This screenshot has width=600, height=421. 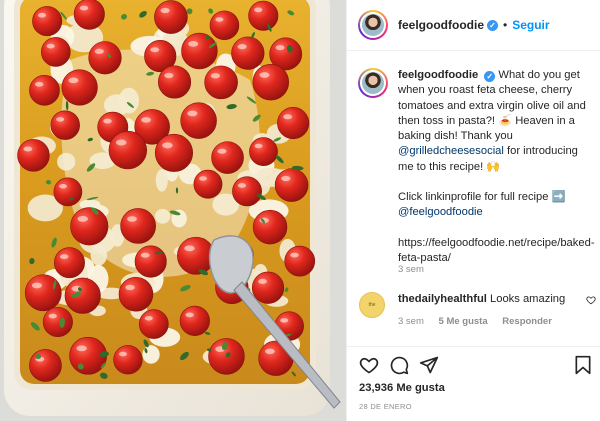 I want to click on author-username: feelgoodfoodie, so click(x=441, y=25).